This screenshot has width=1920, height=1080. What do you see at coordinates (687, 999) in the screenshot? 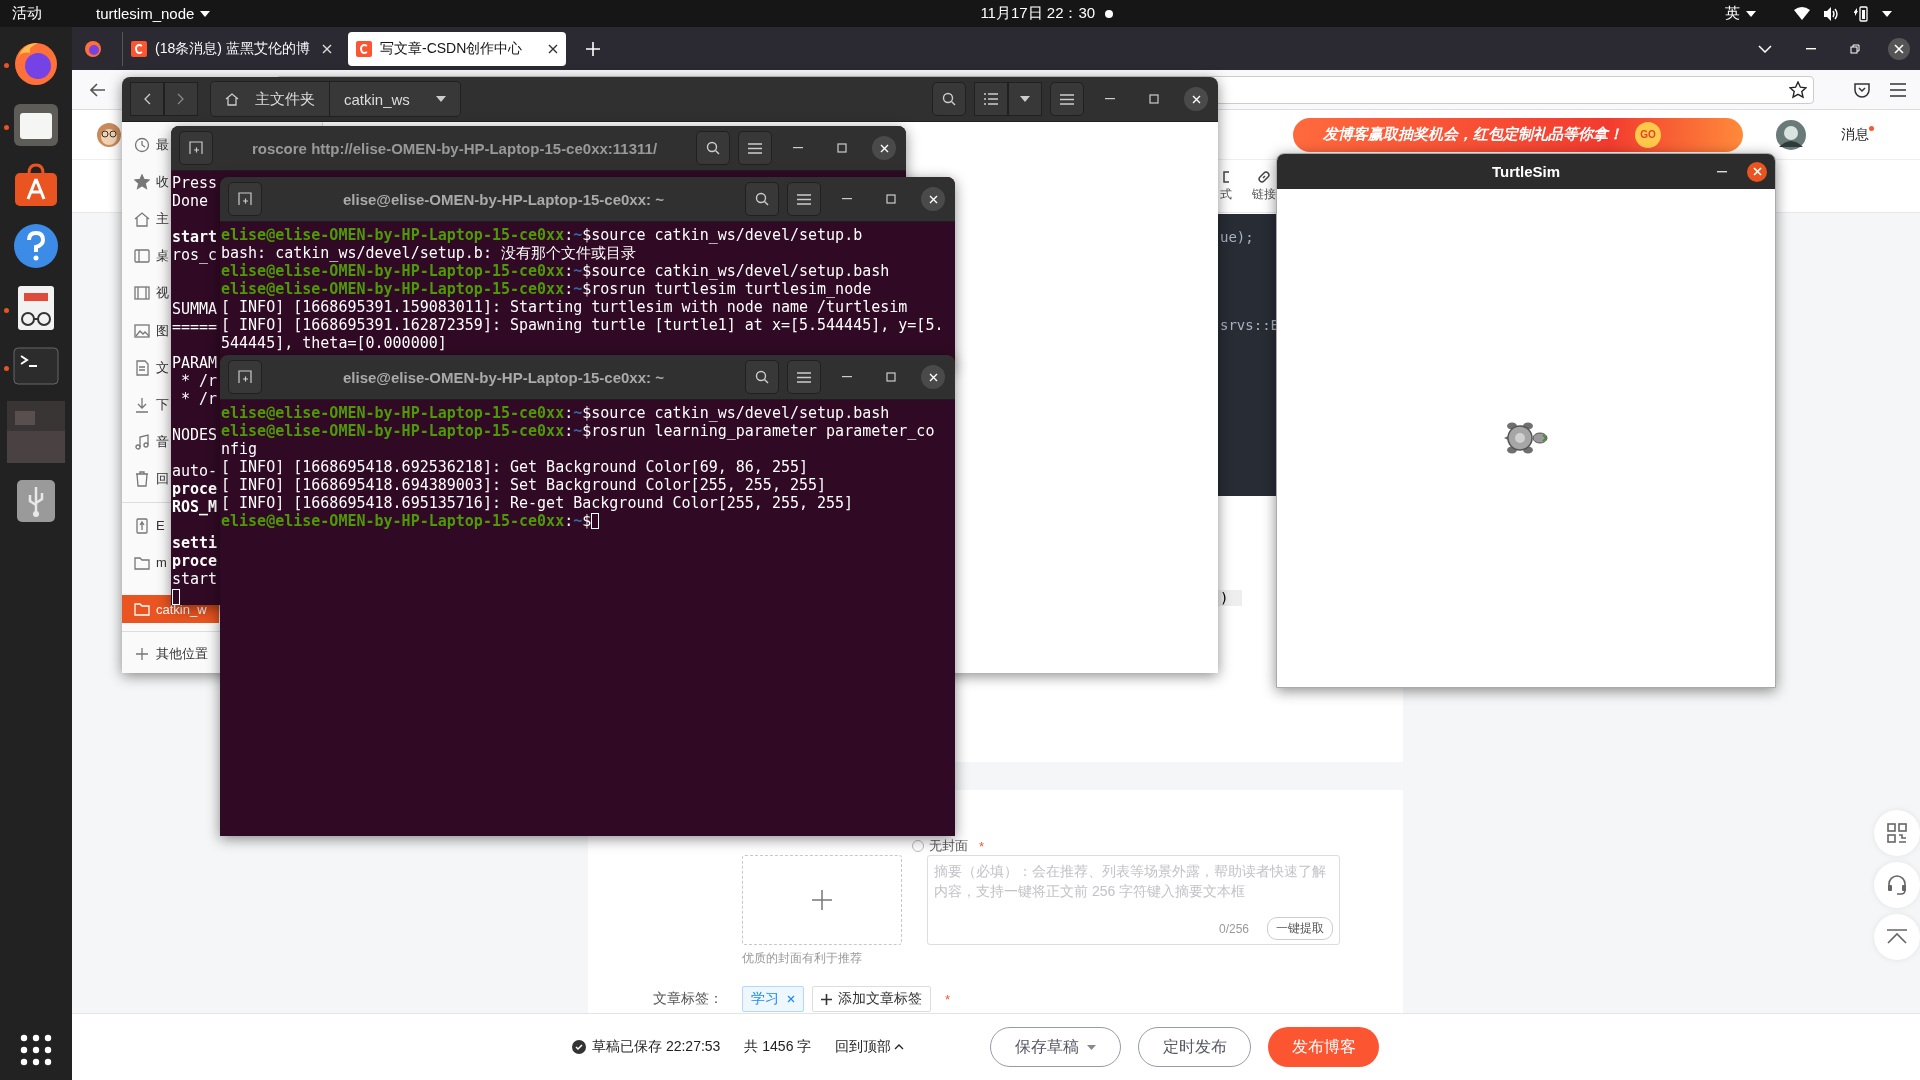
I see `field-label: 文章标签：` at bounding box center [687, 999].